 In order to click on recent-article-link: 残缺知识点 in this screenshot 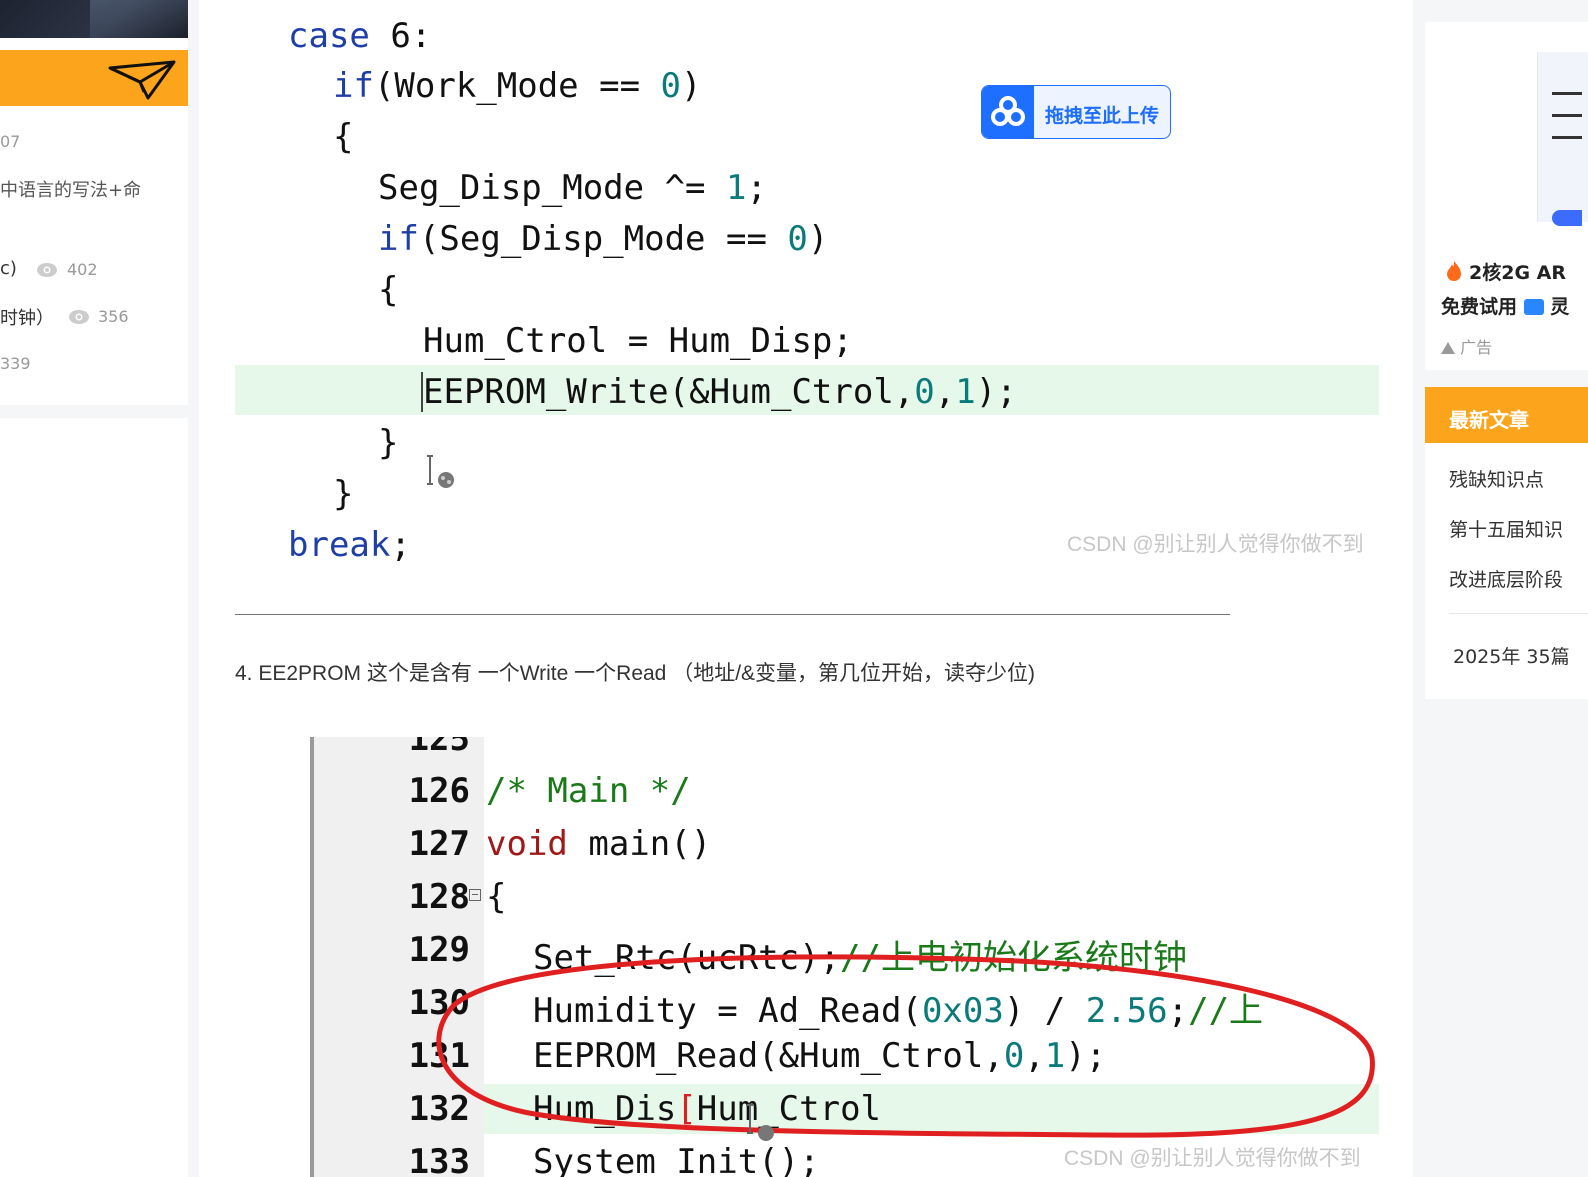, I will do `click(1496, 478)`.